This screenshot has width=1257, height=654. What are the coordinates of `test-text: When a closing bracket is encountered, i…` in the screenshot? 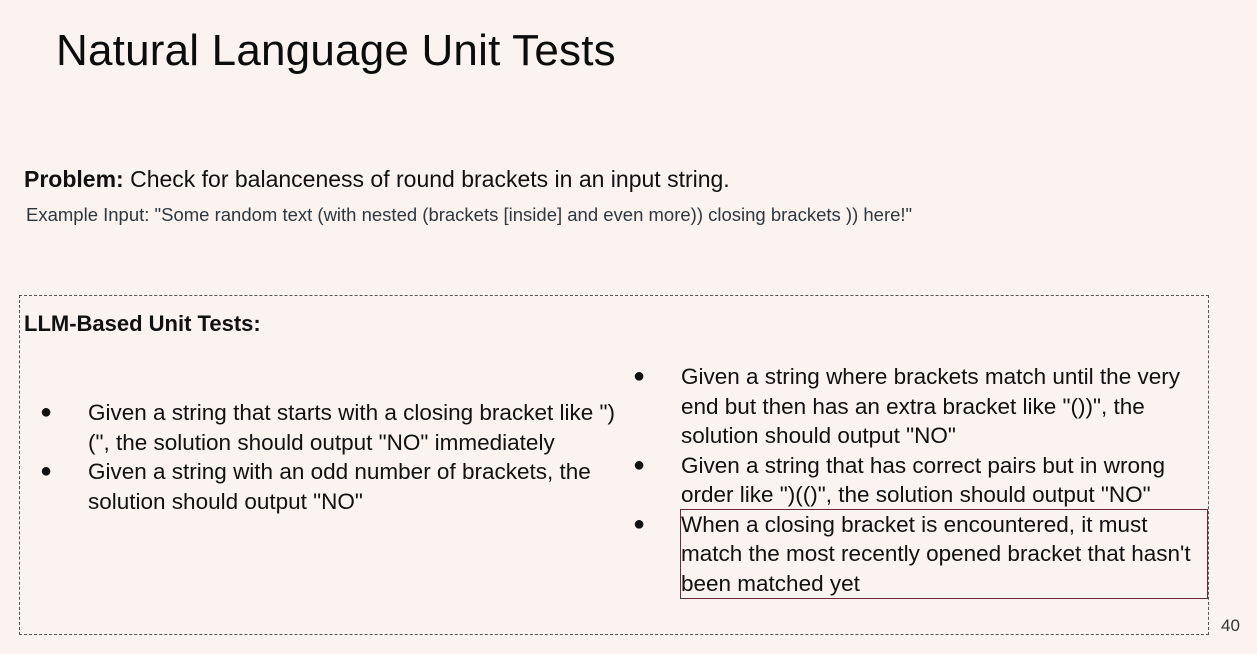 It's located at (936, 553).